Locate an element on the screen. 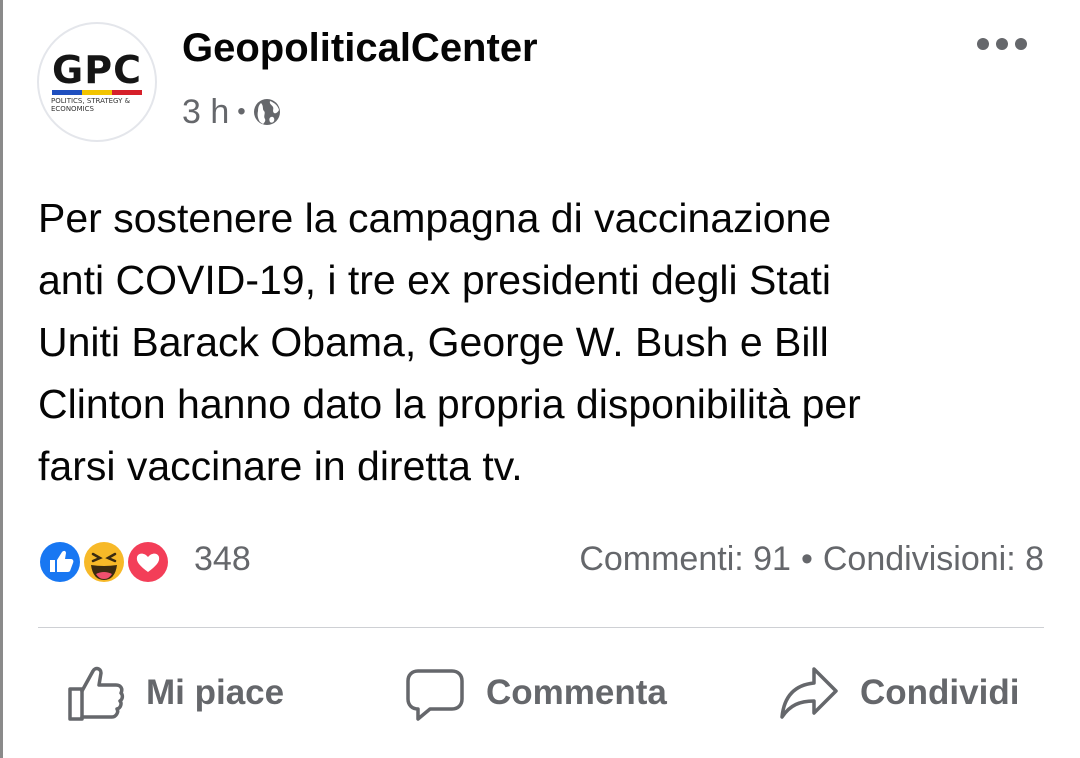 Image resolution: width=1080 pixels, height=758 pixels. haha-reaction-icon is located at coordinates (104, 562).